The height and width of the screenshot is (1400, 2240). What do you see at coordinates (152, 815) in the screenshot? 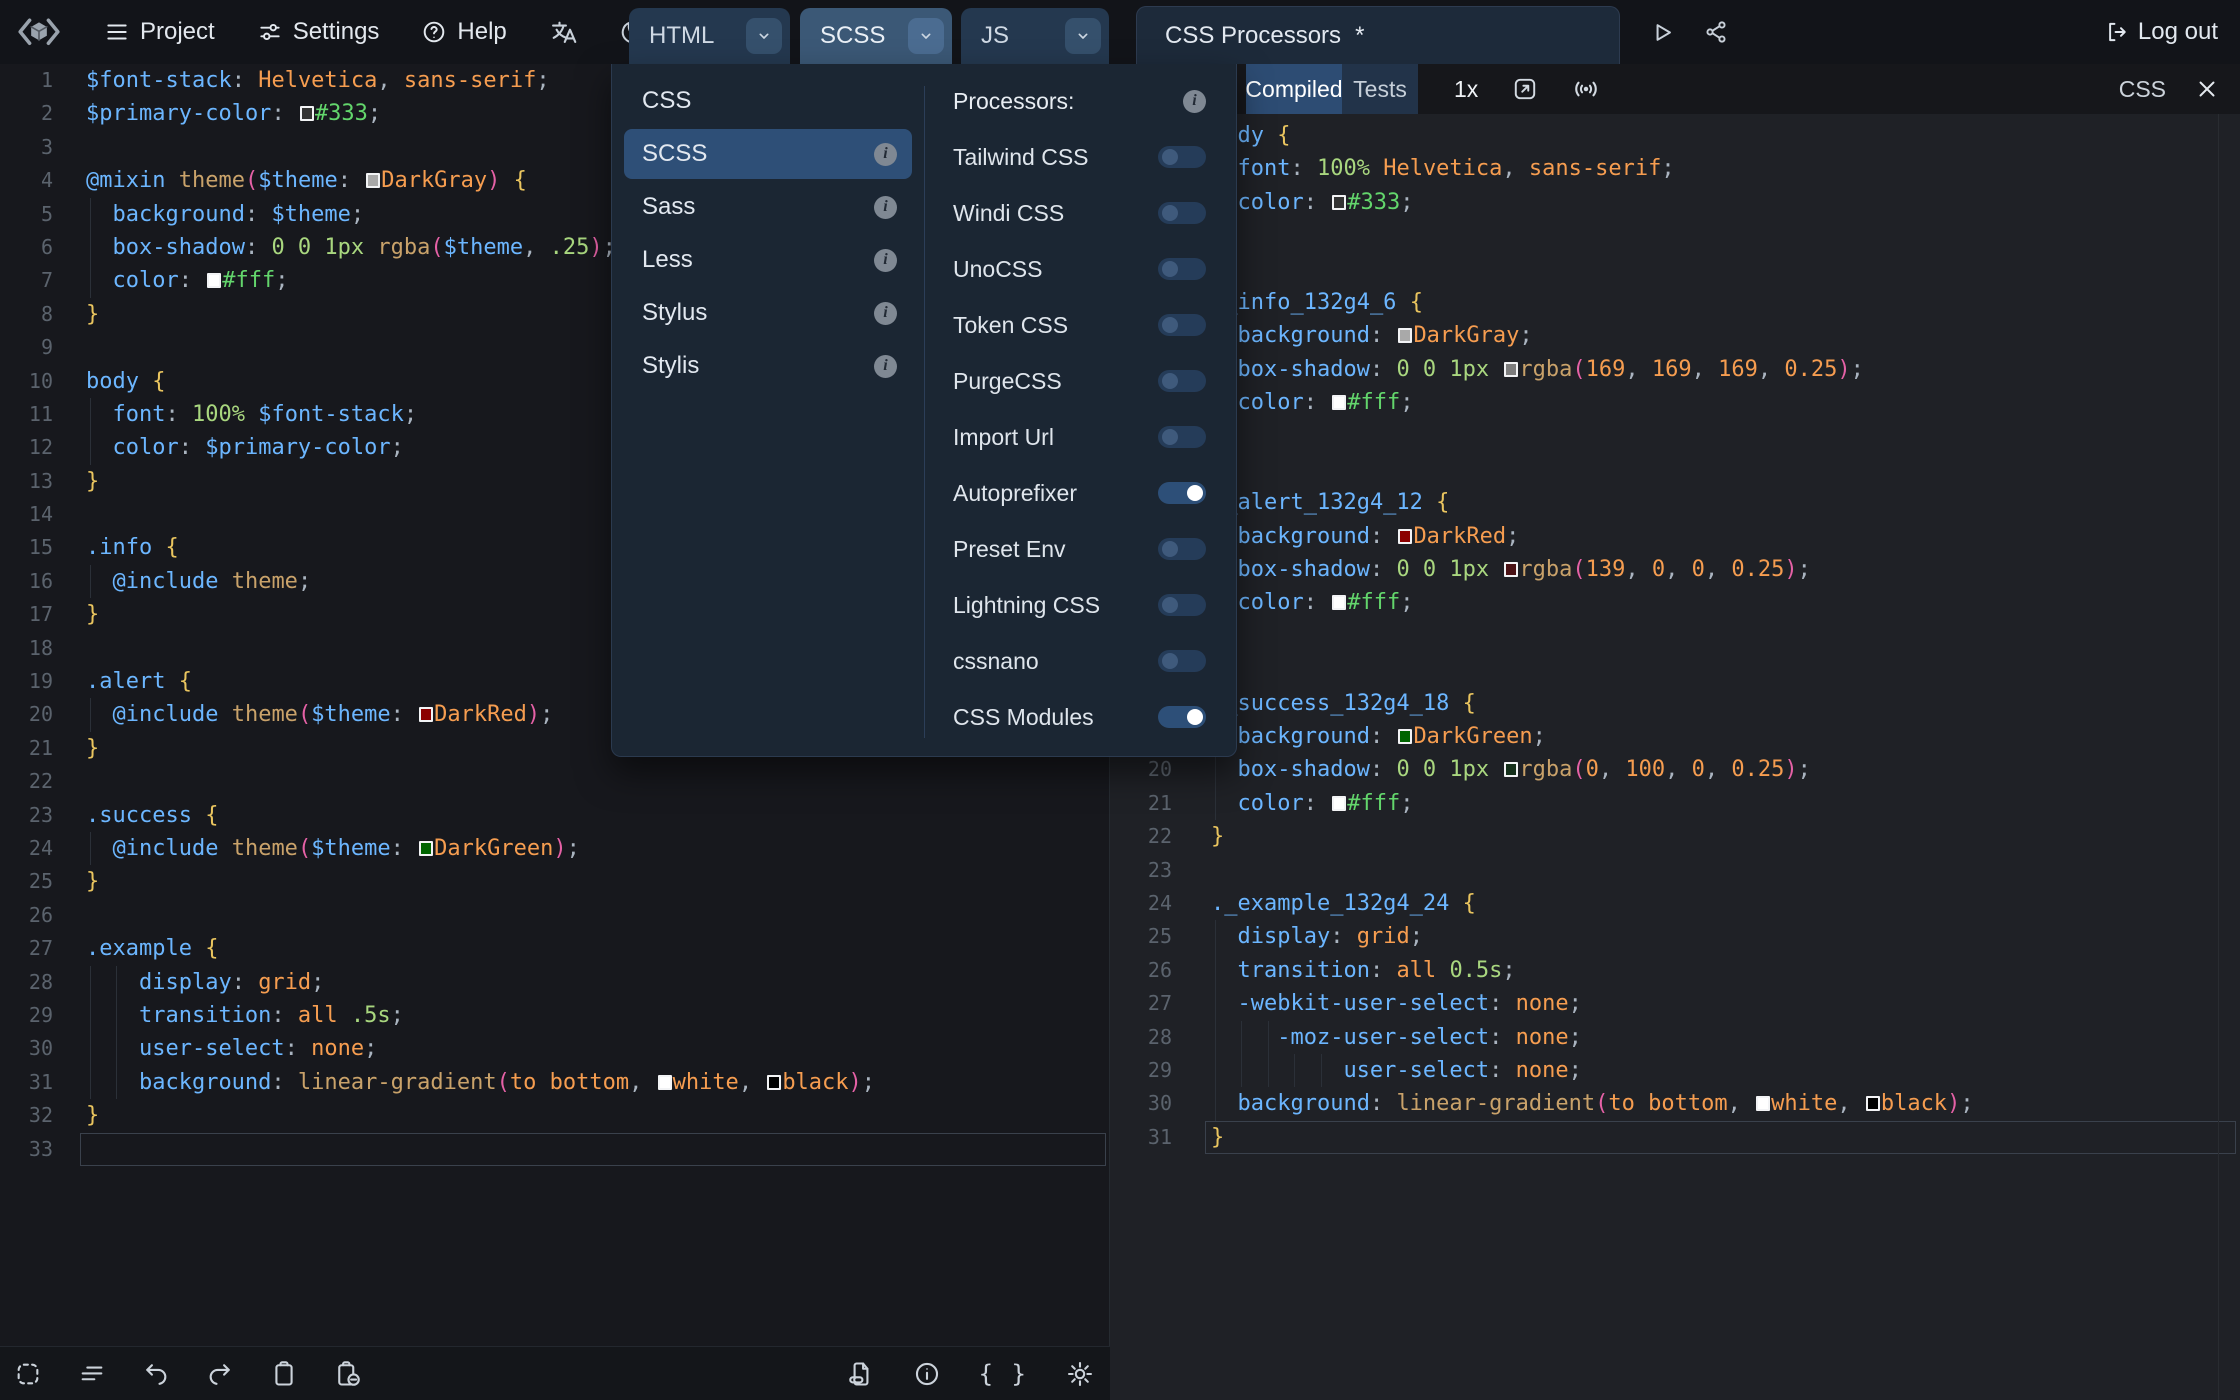
I see `code-text: .success {` at bounding box center [152, 815].